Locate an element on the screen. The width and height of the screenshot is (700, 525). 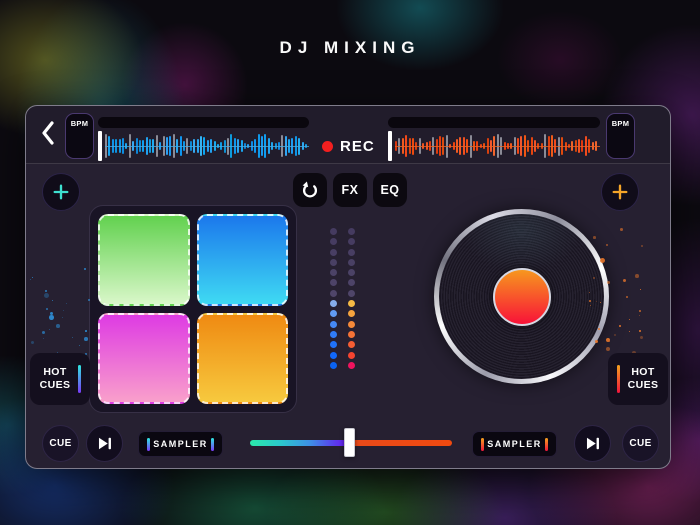
back-button is located at coordinates (48, 133).